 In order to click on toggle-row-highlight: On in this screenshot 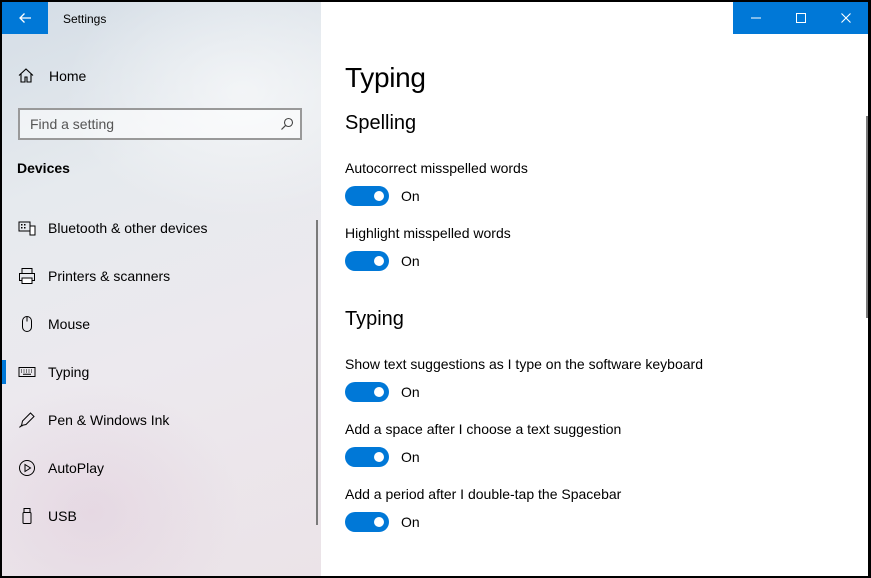, I will do `click(382, 261)`.